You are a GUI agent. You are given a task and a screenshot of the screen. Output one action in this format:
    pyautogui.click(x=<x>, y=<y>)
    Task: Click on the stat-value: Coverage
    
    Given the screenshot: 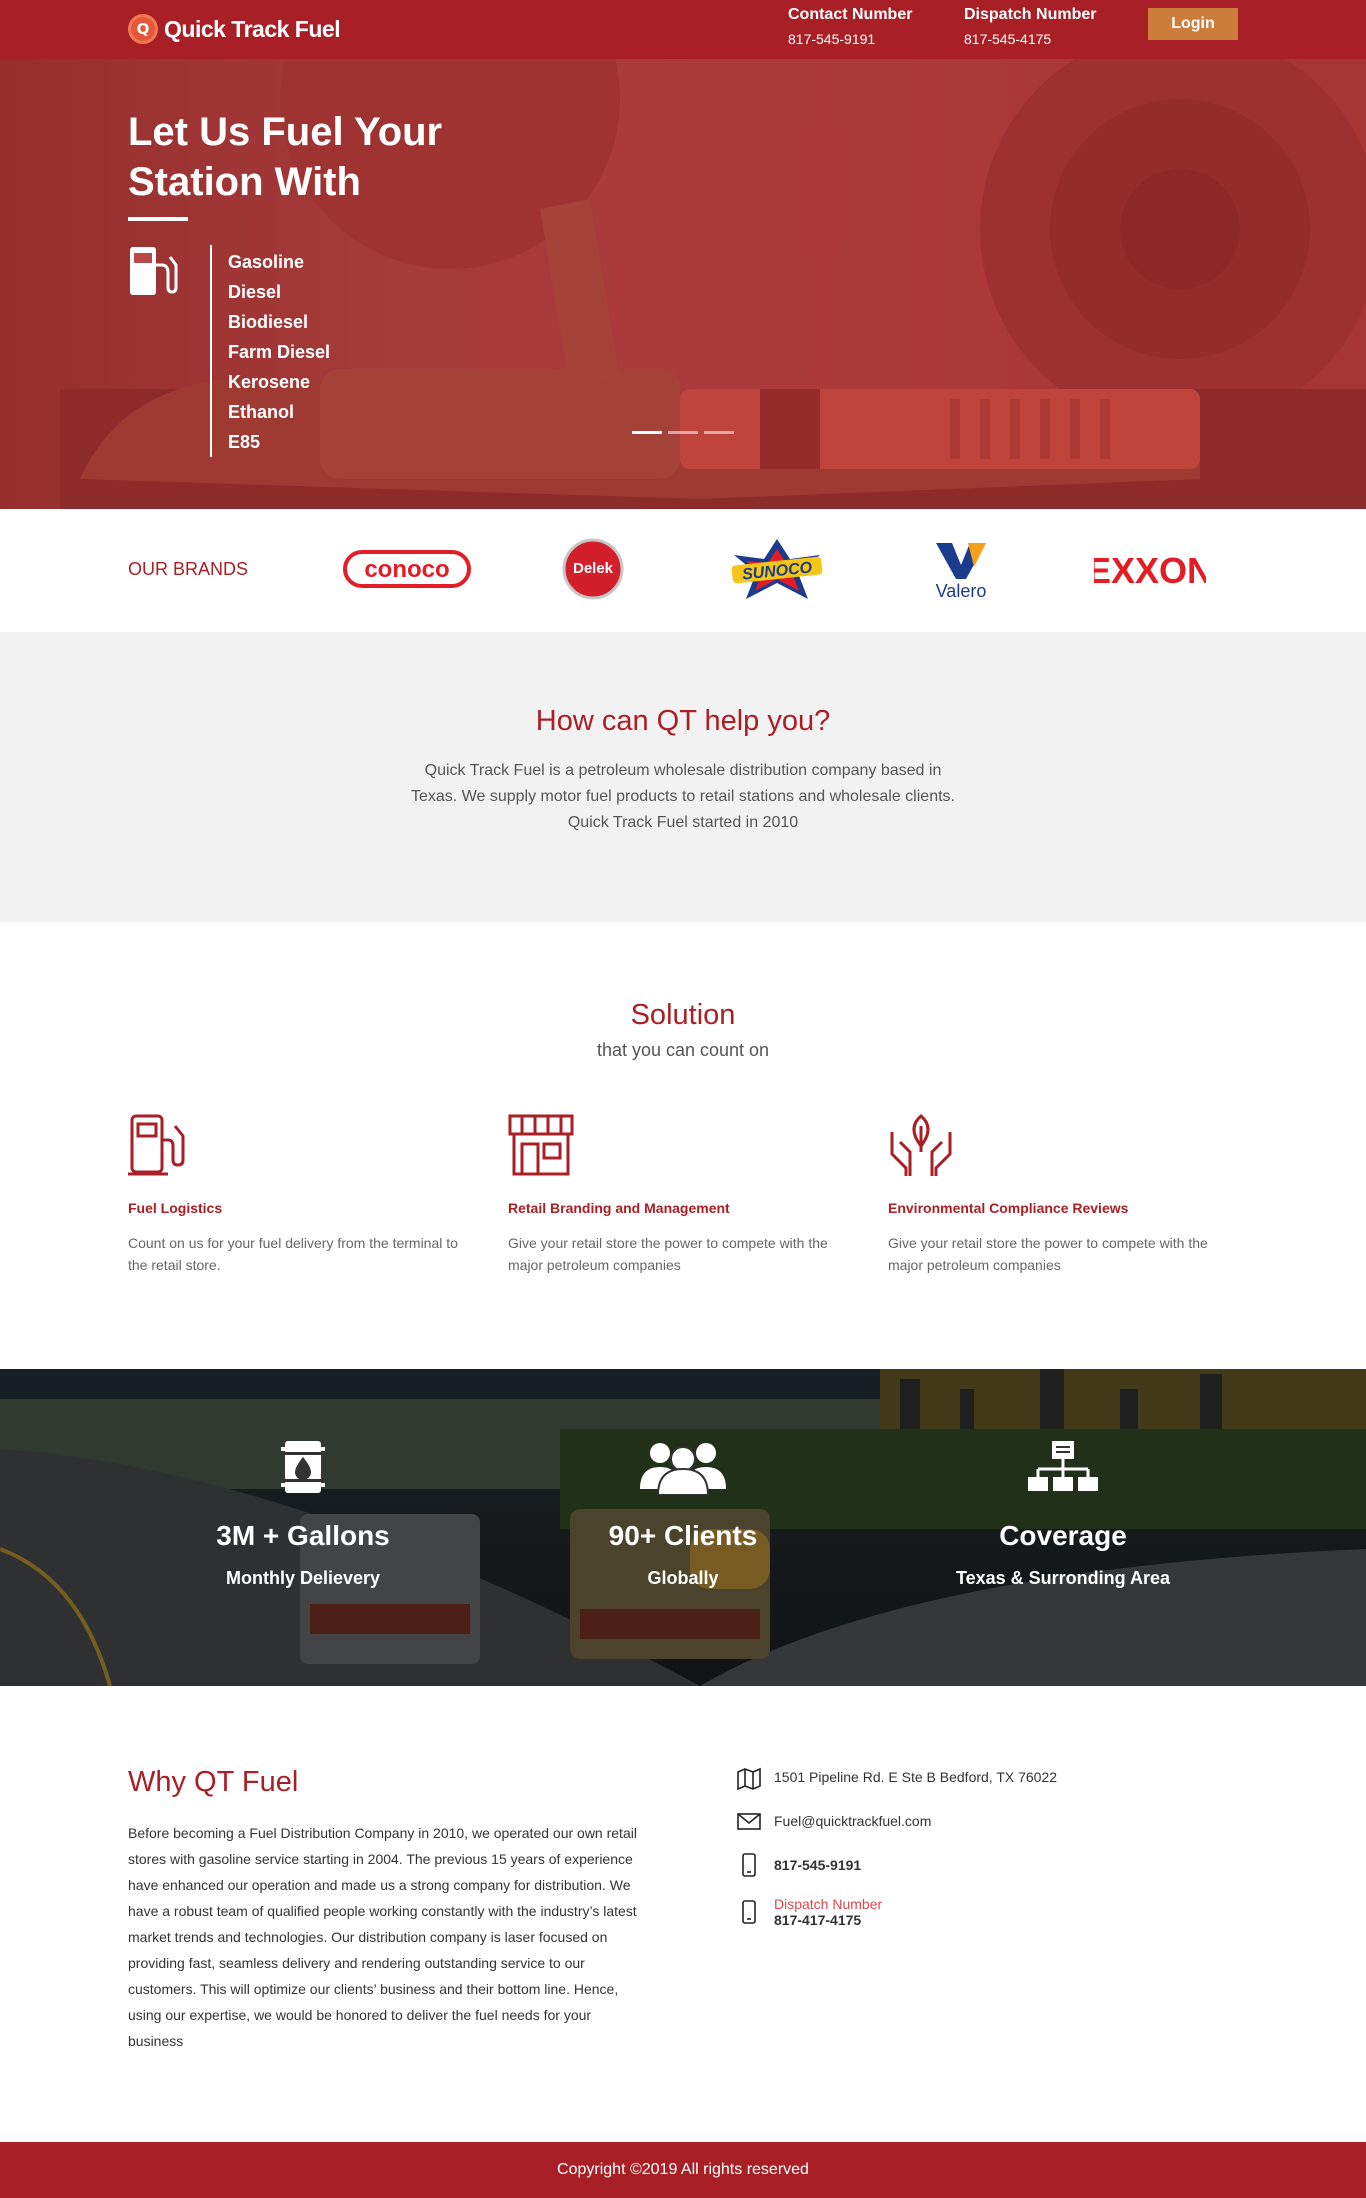 What is the action you would take?
    pyautogui.click(x=1063, y=1535)
    